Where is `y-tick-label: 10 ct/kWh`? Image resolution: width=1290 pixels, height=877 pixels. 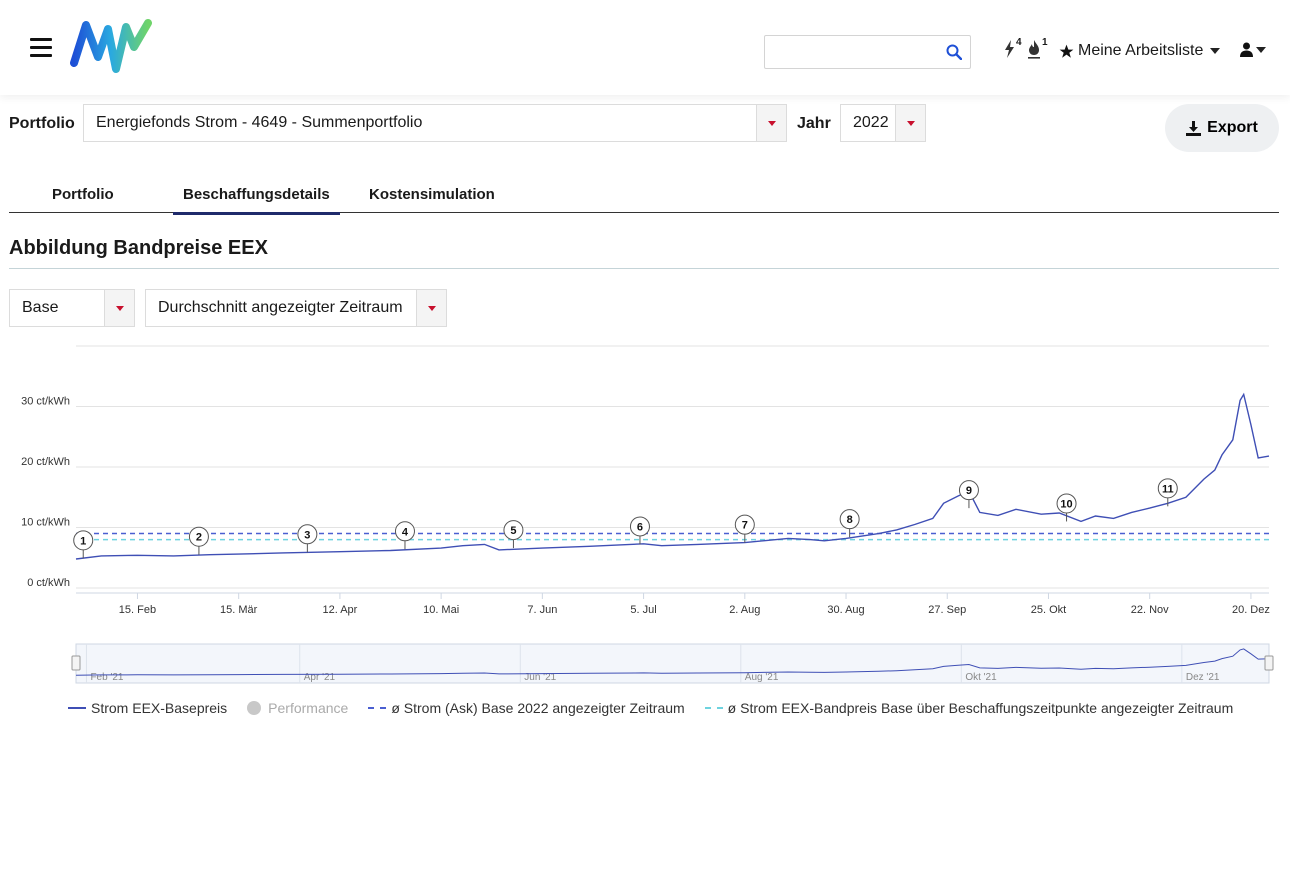 y-tick-label: 10 ct/kWh is located at coordinates (45, 523).